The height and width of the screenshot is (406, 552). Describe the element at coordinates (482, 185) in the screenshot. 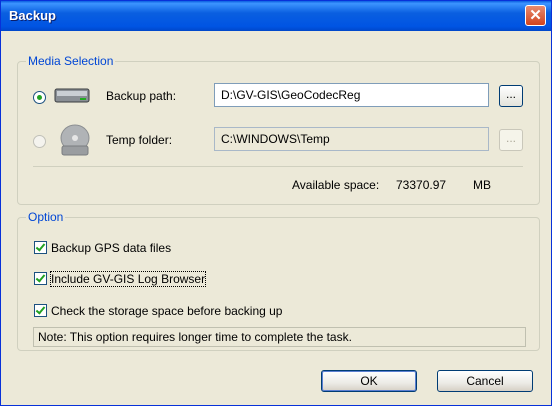

I see `available-space-unit: MB` at that location.